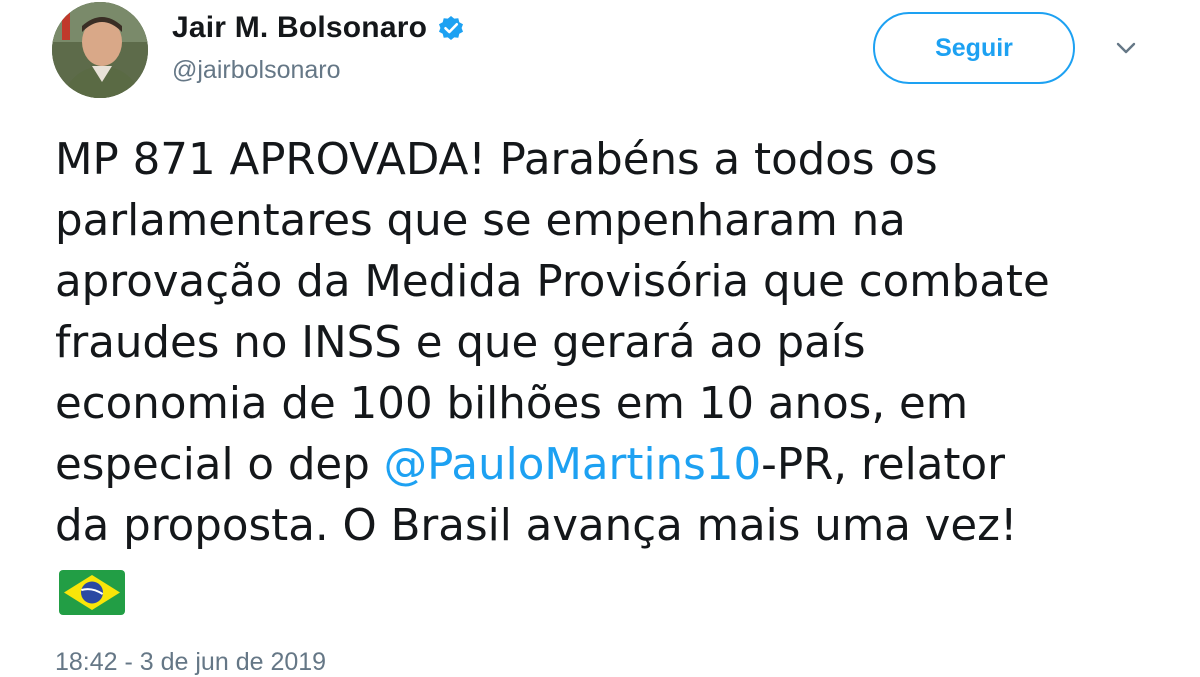  Describe the element at coordinates (460, 343) in the screenshot. I see `tweet-text-line: fraudes no INSS e que gerará ao país` at that location.